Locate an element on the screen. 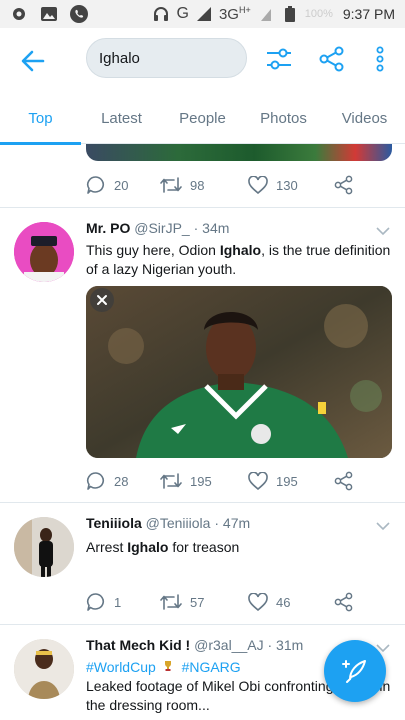  reply-count: 1 is located at coordinates (118, 602).